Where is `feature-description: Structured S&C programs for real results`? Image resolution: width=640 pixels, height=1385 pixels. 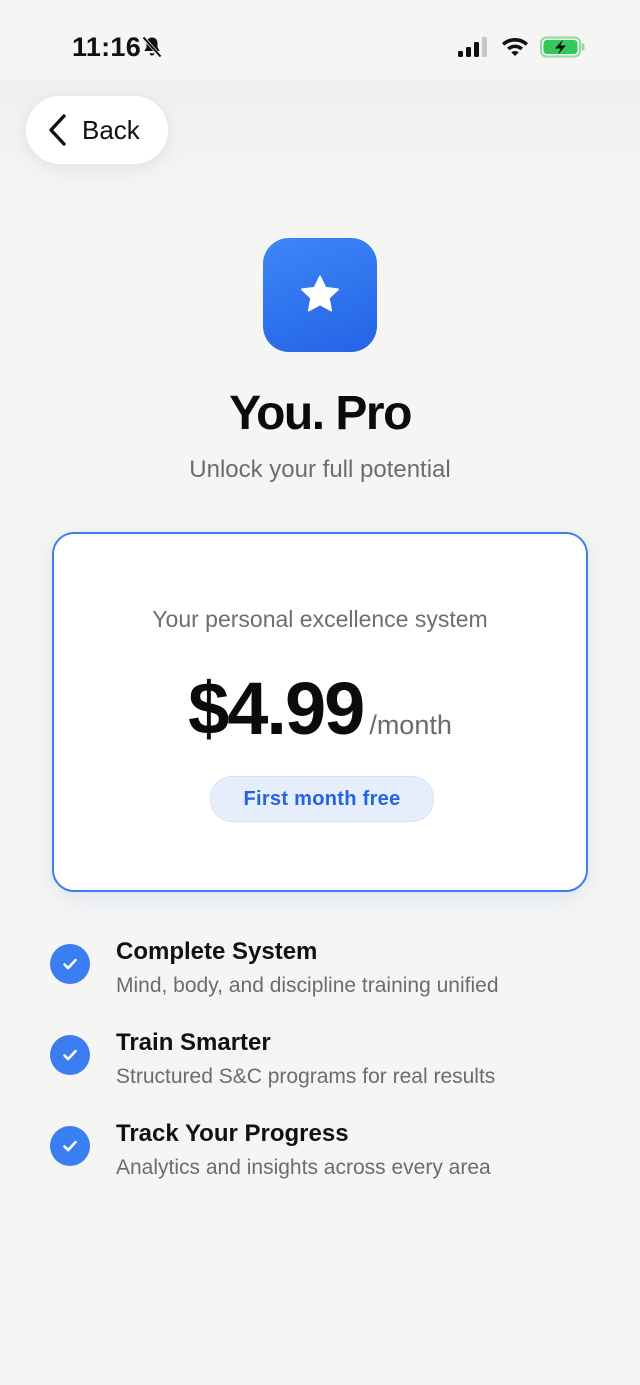 feature-description: Structured S&C programs for real results is located at coordinates (306, 1076).